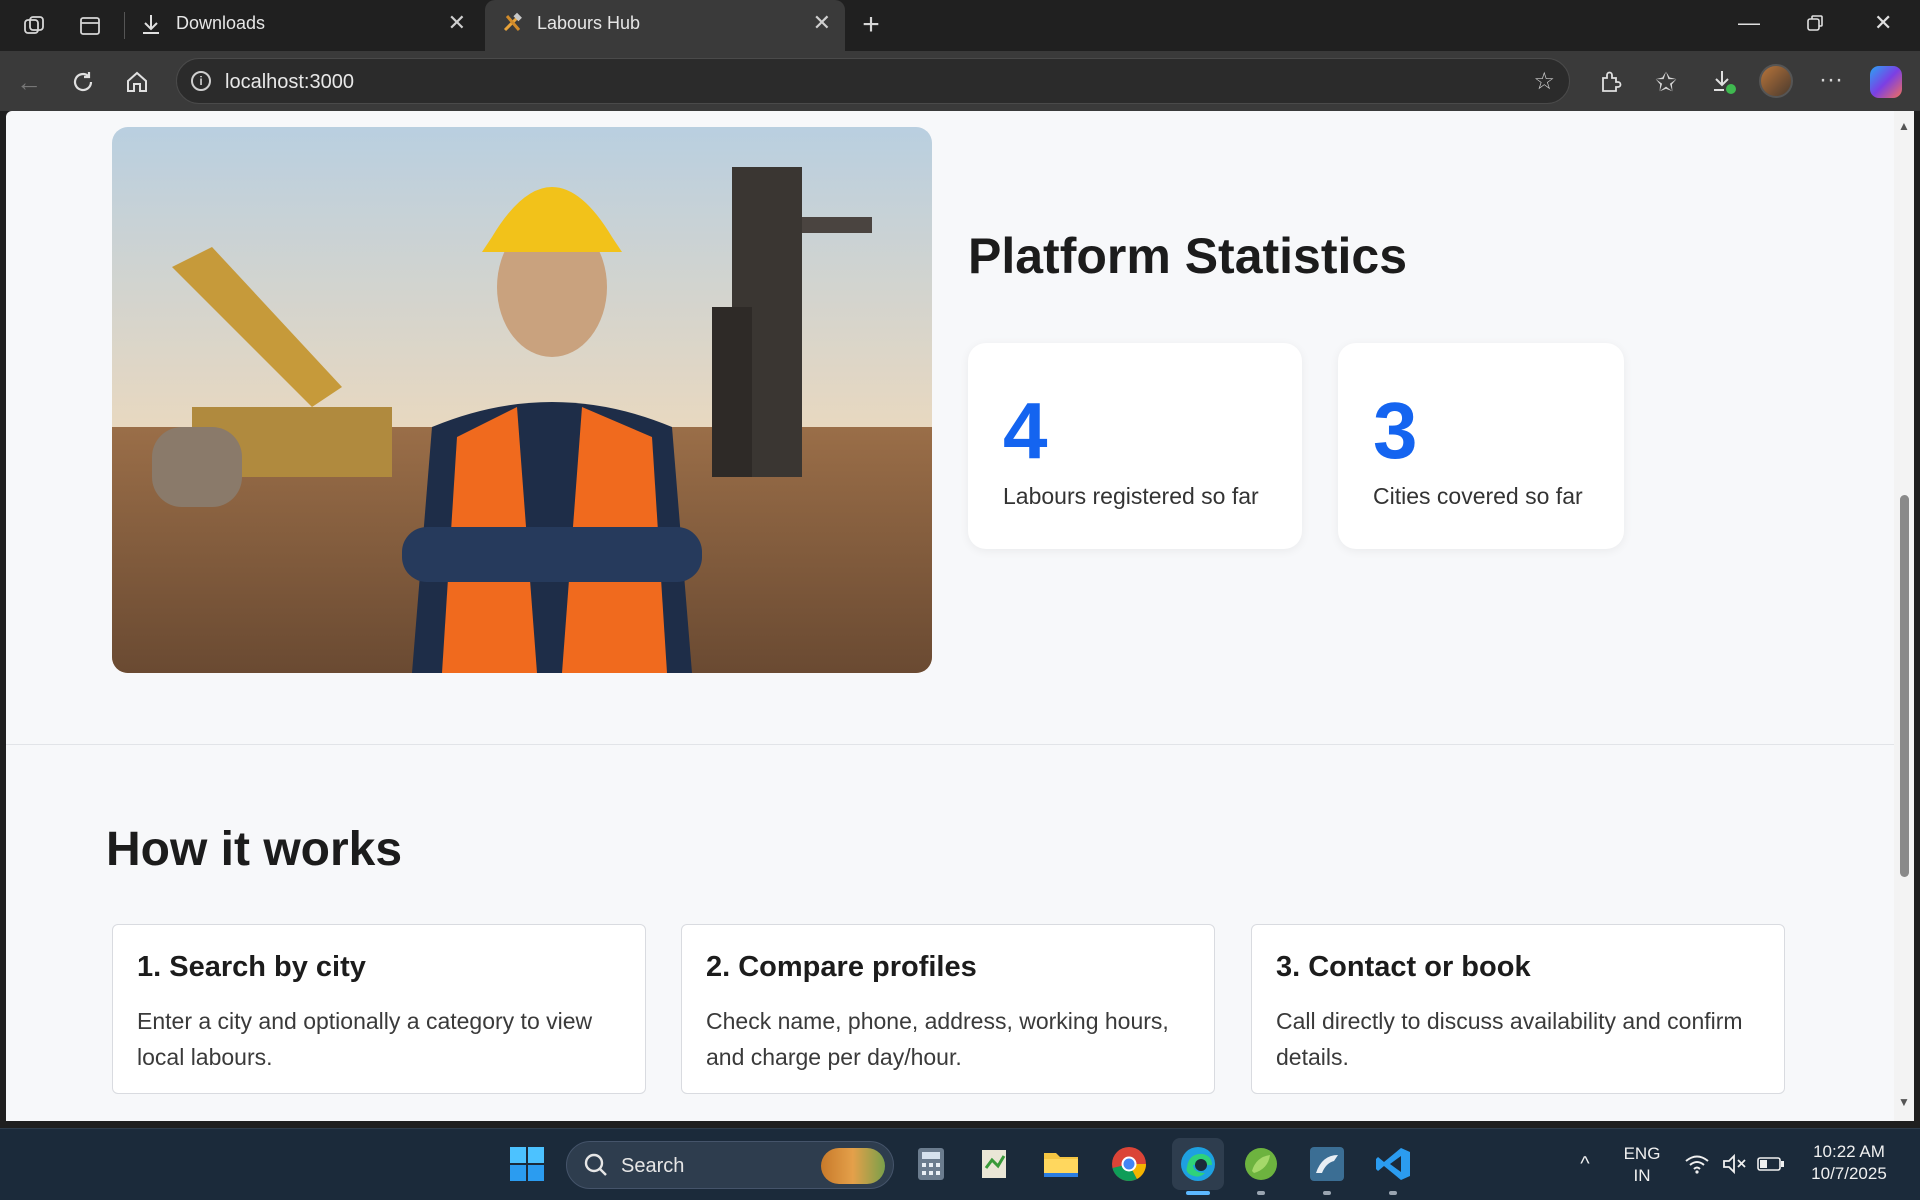 The image size is (1920, 1200). I want to click on workspaces-icon, so click(34, 26).